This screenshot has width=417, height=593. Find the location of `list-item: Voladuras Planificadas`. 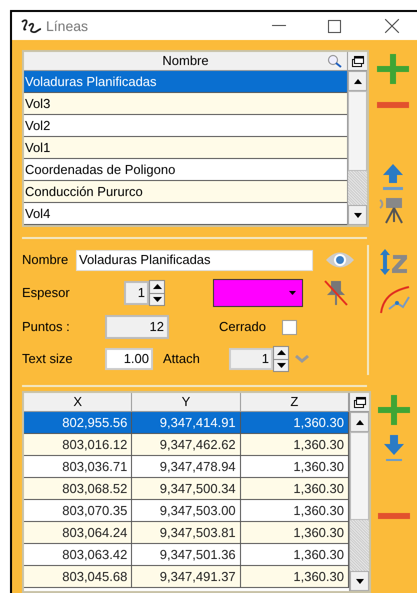

list-item: Voladuras Planificadas is located at coordinates (185, 82).